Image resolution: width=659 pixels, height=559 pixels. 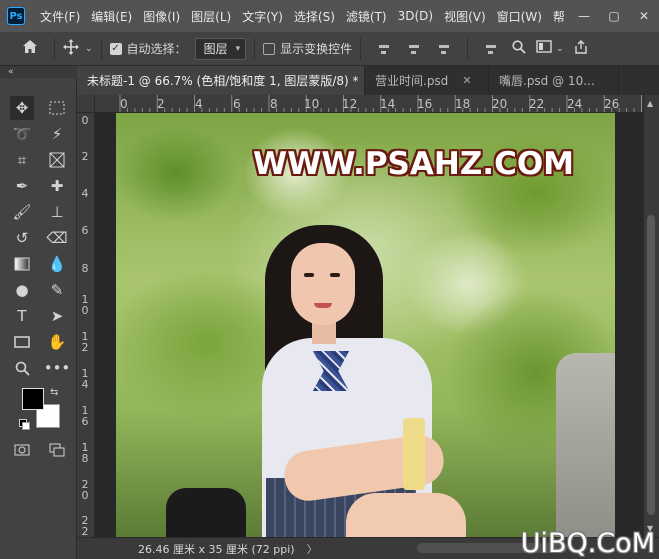 What do you see at coordinates (650, 103) in the screenshot?
I see `scroll-up-icon: ▲` at bounding box center [650, 103].